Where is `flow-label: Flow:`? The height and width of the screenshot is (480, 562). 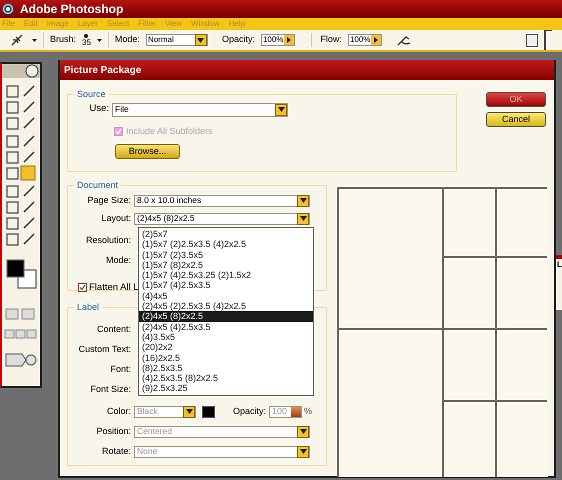
flow-label: Flow: is located at coordinates (326, 40).